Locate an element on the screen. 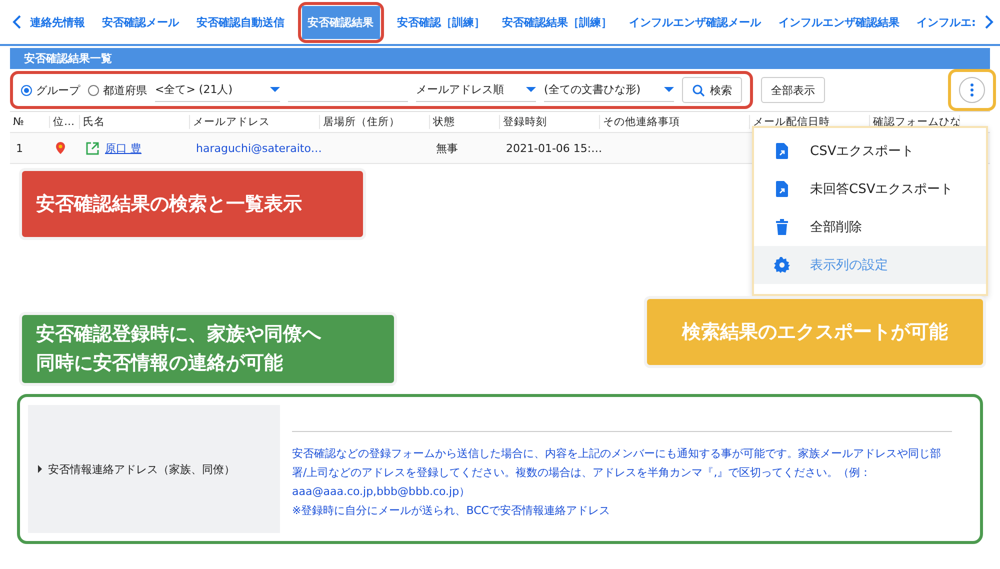  column-header: 登録時刻 is located at coordinates (550, 122).